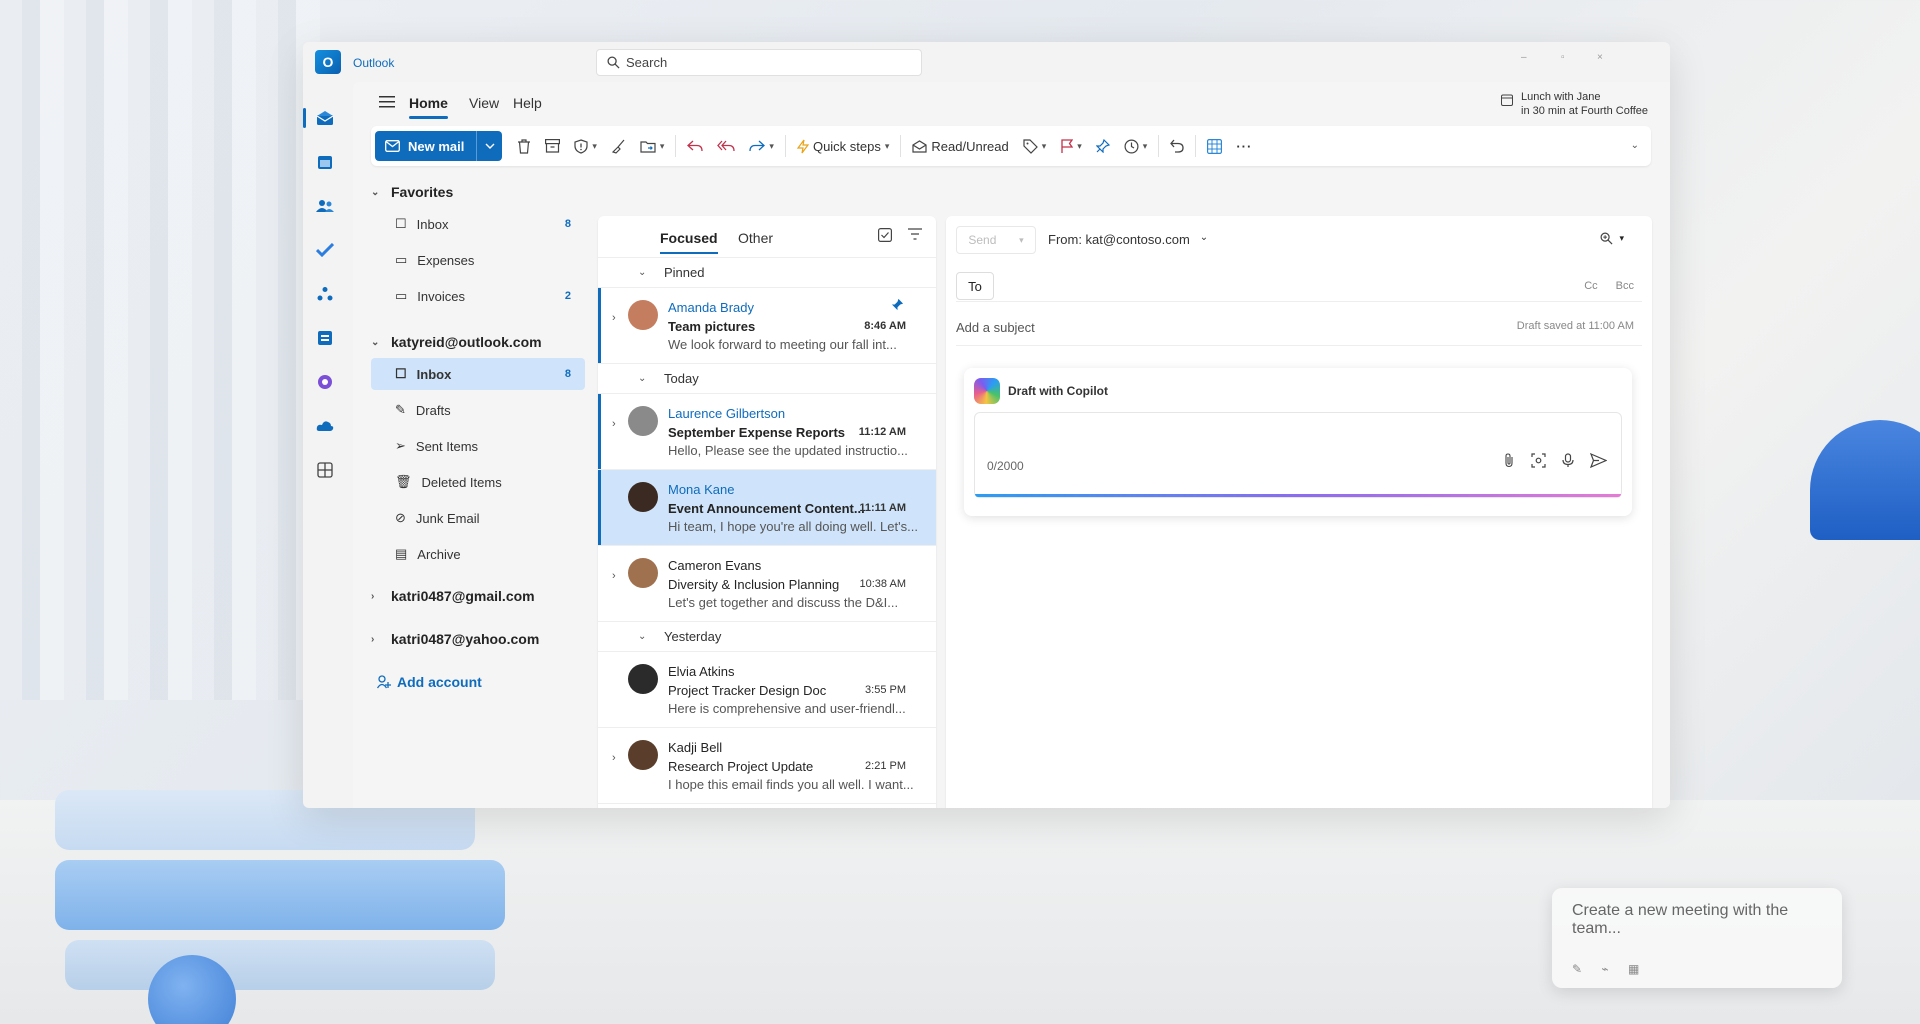 Image resolution: width=1920 pixels, height=1024 pixels. Describe the element at coordinates (643, 573) in the screenshot. I see `avatar` at that location.